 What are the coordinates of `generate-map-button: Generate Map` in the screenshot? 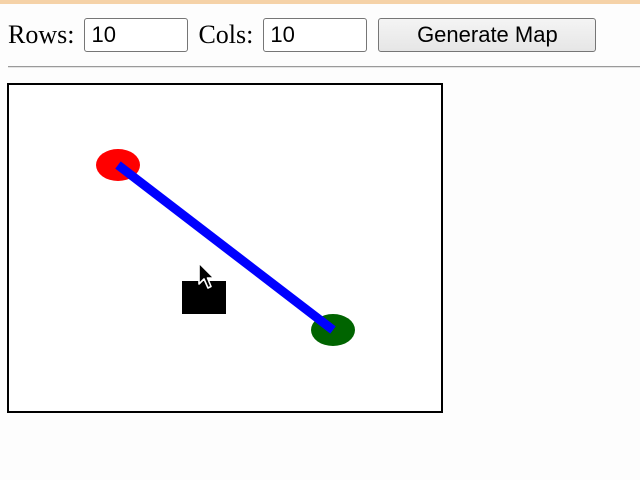 It's located at (487, 35).